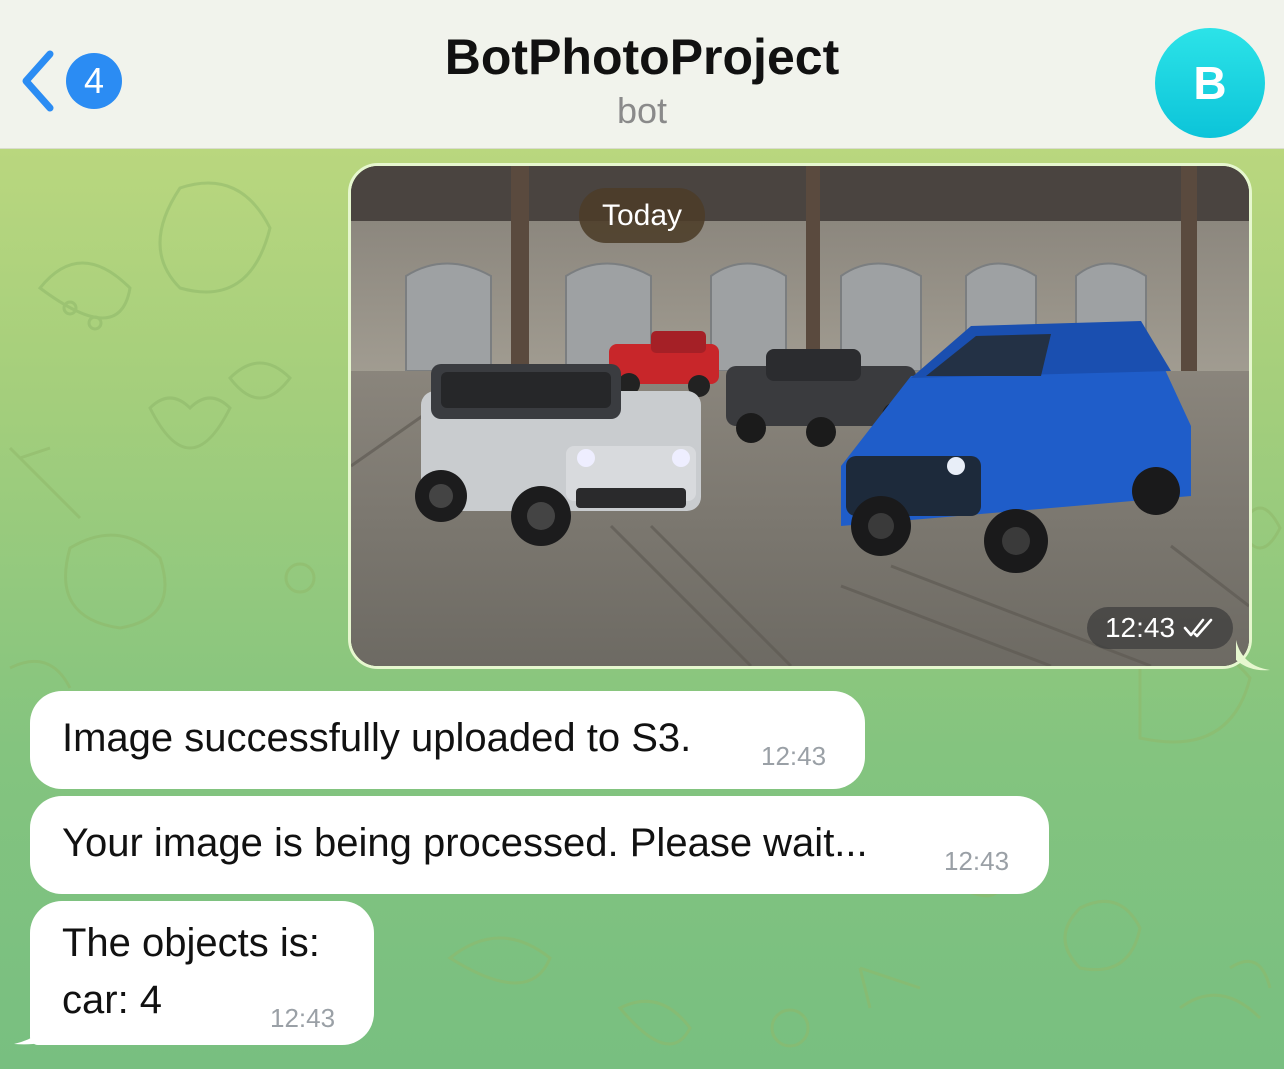 Image resolution: width=1284 pixels, height=1069 pixels. I want to click on incoming-bubble-tail, so click(34, 1027).